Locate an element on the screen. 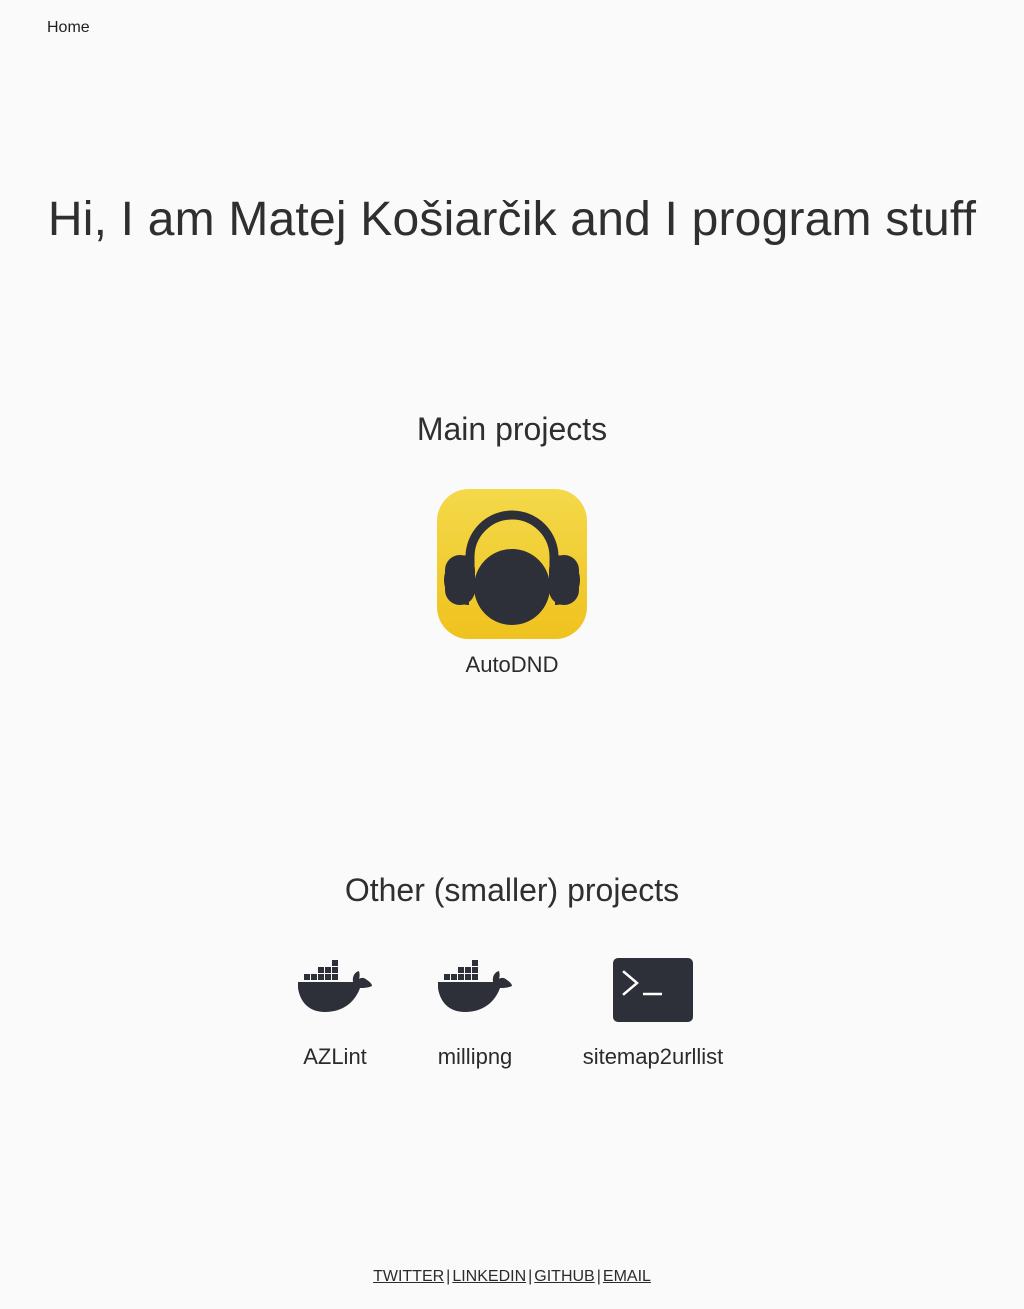 This screenshot has height=1309, width=1024. main-projects-heading: Main projects is located at coordinates (512, 429).